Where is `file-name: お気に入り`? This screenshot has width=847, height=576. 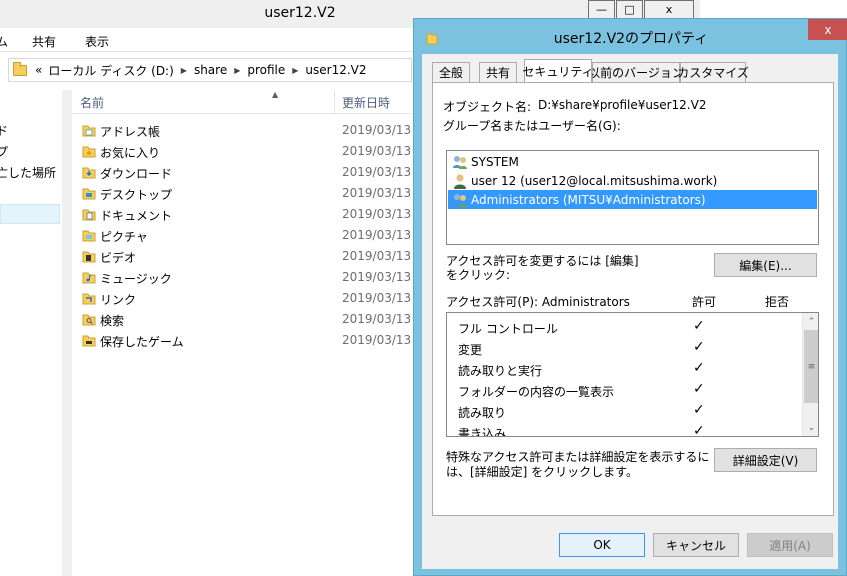
file-name: お気に入り is located at coordinates (130, 153).